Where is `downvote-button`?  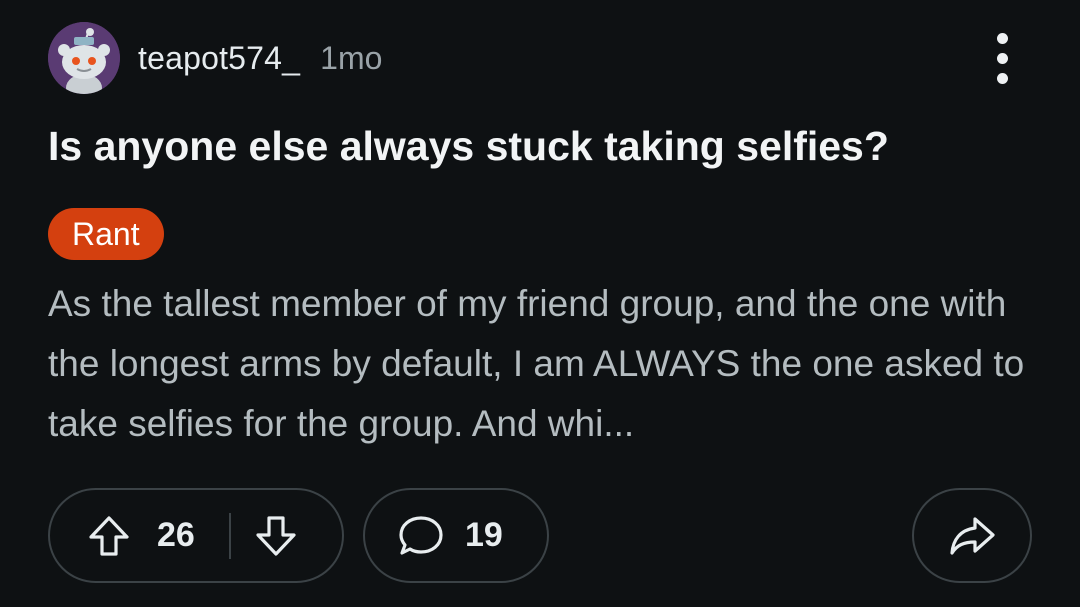 downvote-button is located at coordinates (276, 536).